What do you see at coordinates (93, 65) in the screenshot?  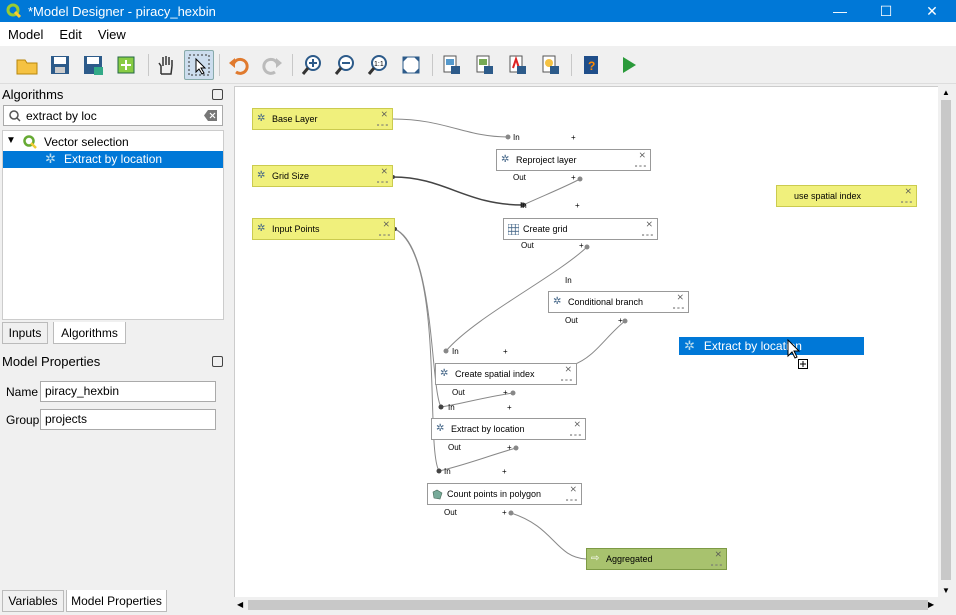 I see `save-as-button` at bounding box center [93, 65].